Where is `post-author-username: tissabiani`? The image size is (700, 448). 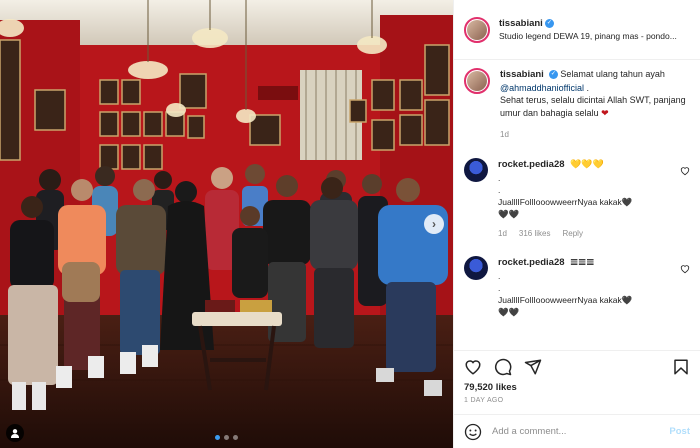 post-author-username: tissabiani is located at coordinates (521, 23).